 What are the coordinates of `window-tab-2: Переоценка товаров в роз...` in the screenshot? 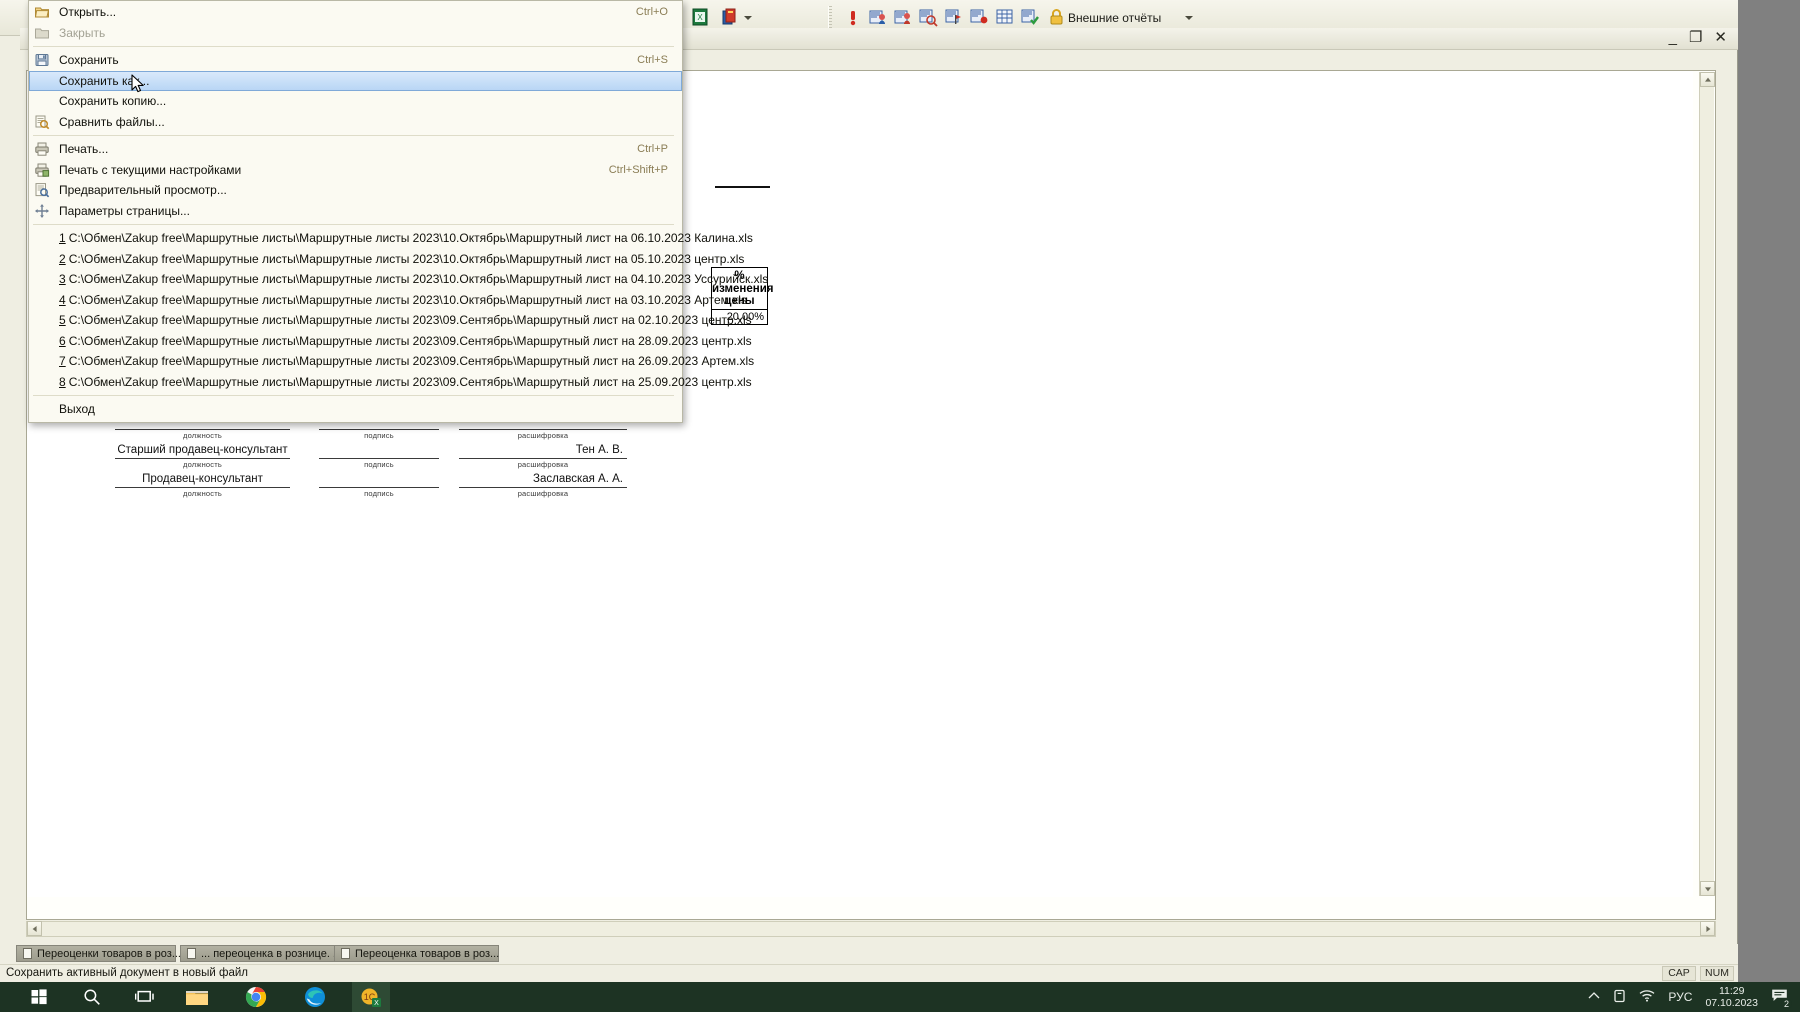 It's located at (416, 953).